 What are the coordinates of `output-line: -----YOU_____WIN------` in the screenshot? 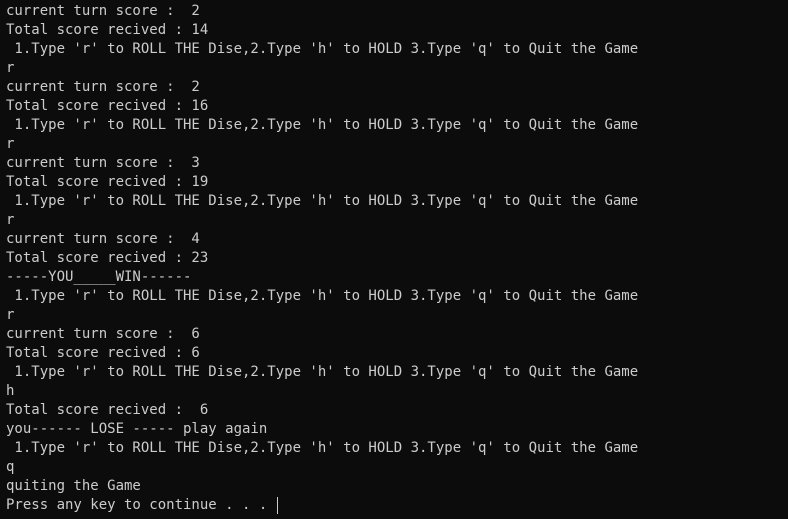 It's located at (99, 277).